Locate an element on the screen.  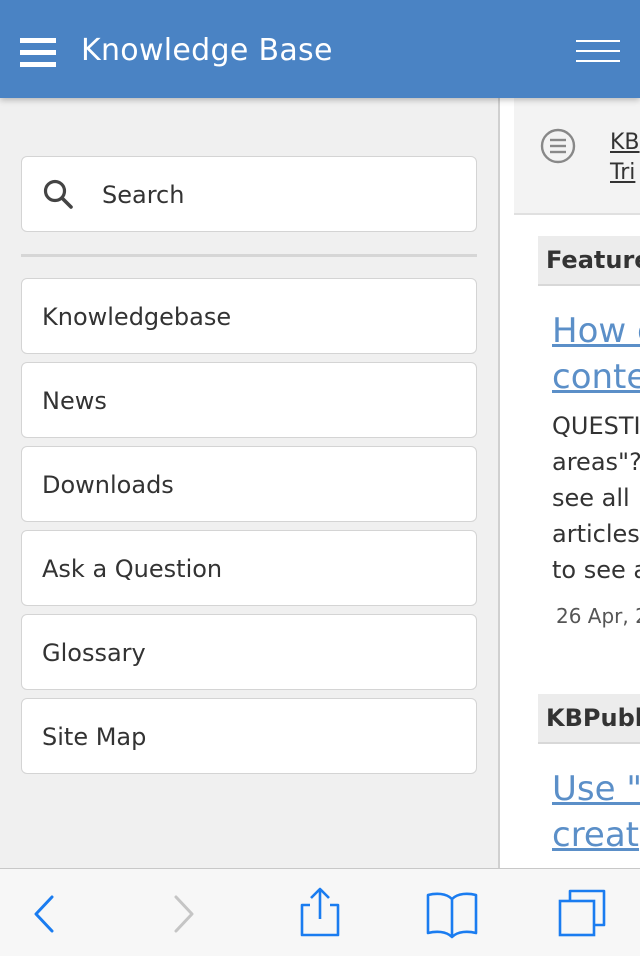
browser-toolbar is located at coordinates (320, 912).